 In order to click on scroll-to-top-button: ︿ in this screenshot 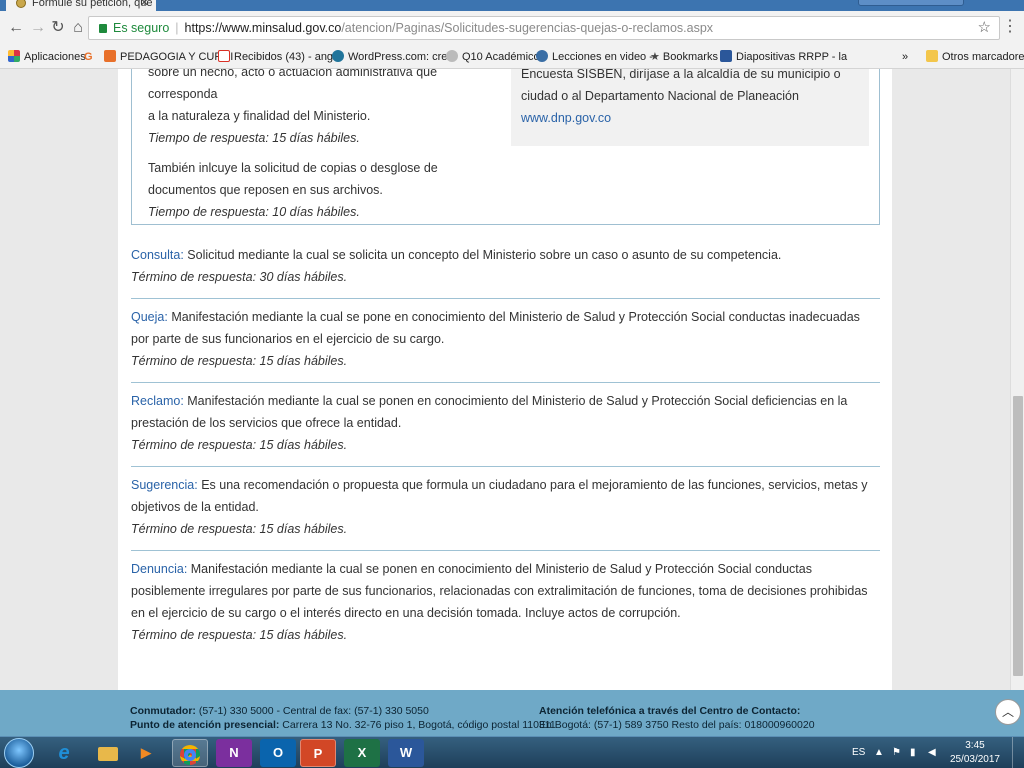, I will do `click(1008, 712)`.